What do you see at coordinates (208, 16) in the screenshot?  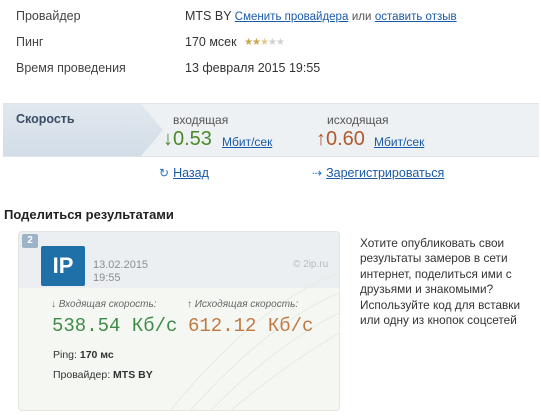 I see `provider-value: MTS BY` at bounding box center [208, 16].